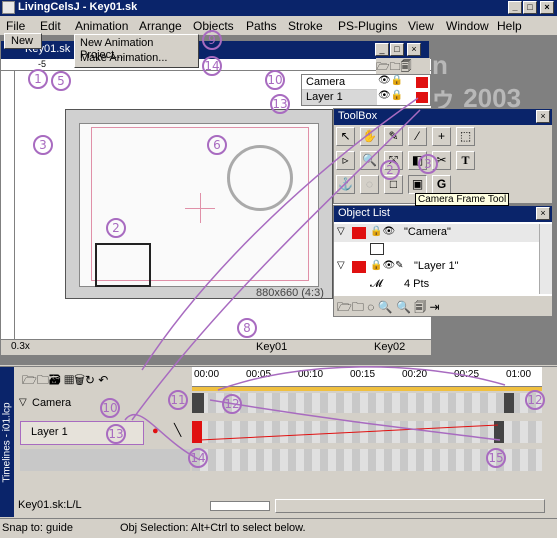 Image resolution: width=557 pixels, height=538 pixels. I want to click on annotation-14: 14, so click(198, 458).